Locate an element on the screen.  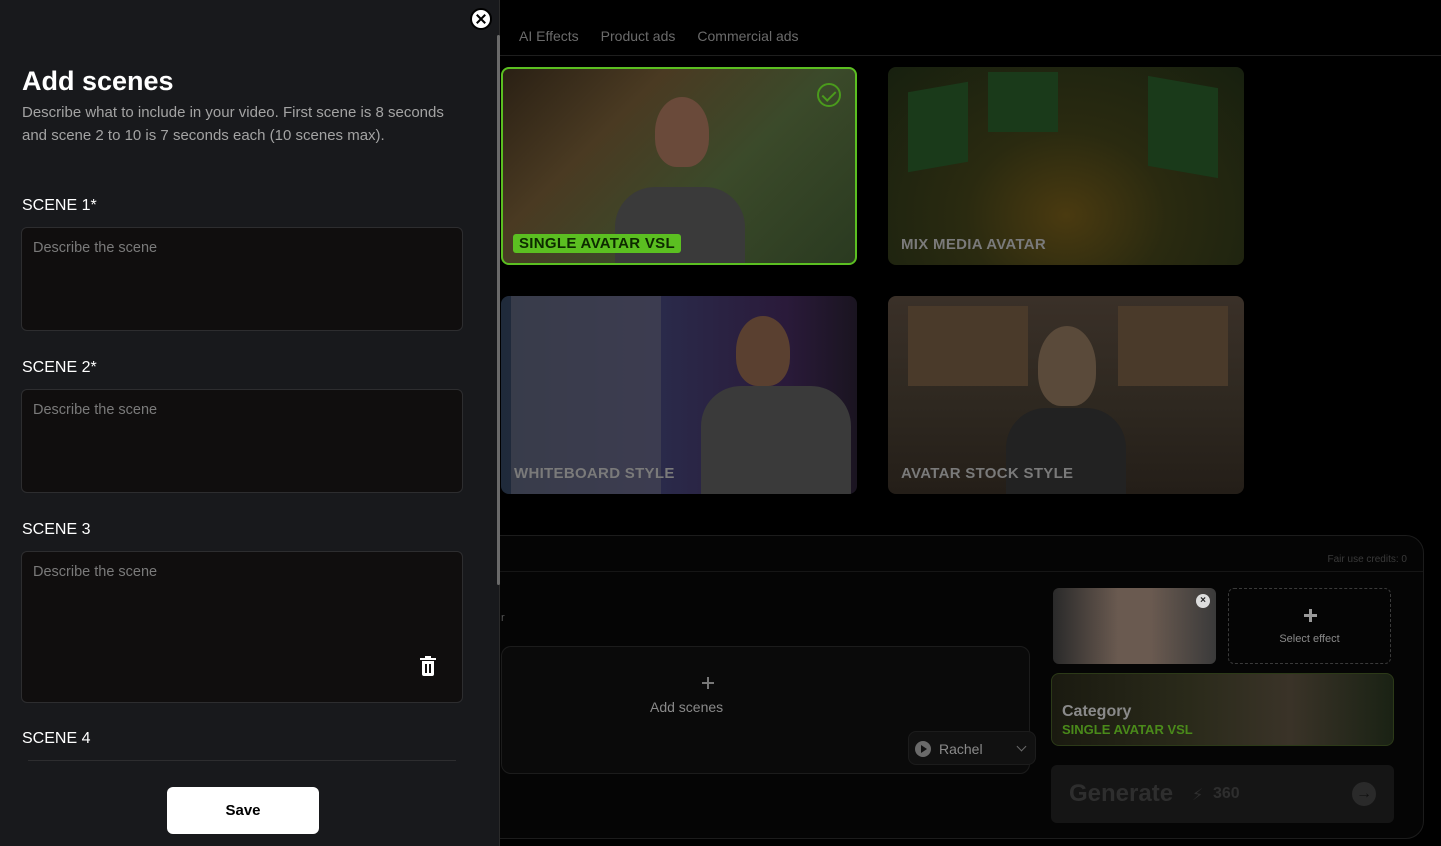
voice-select: Rachel is located at coordinates (972, 748).